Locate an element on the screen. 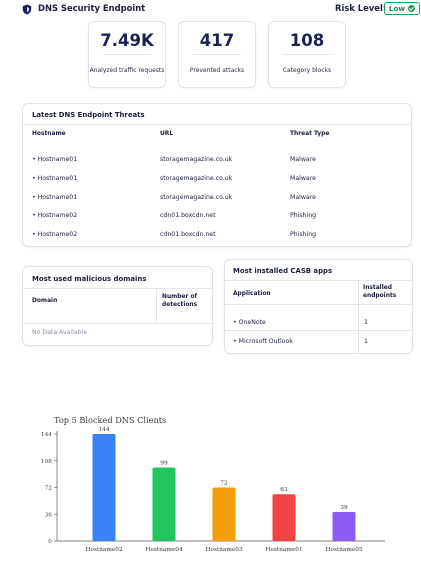  y-tick-label: 72 is located at coordinates (49, 489).